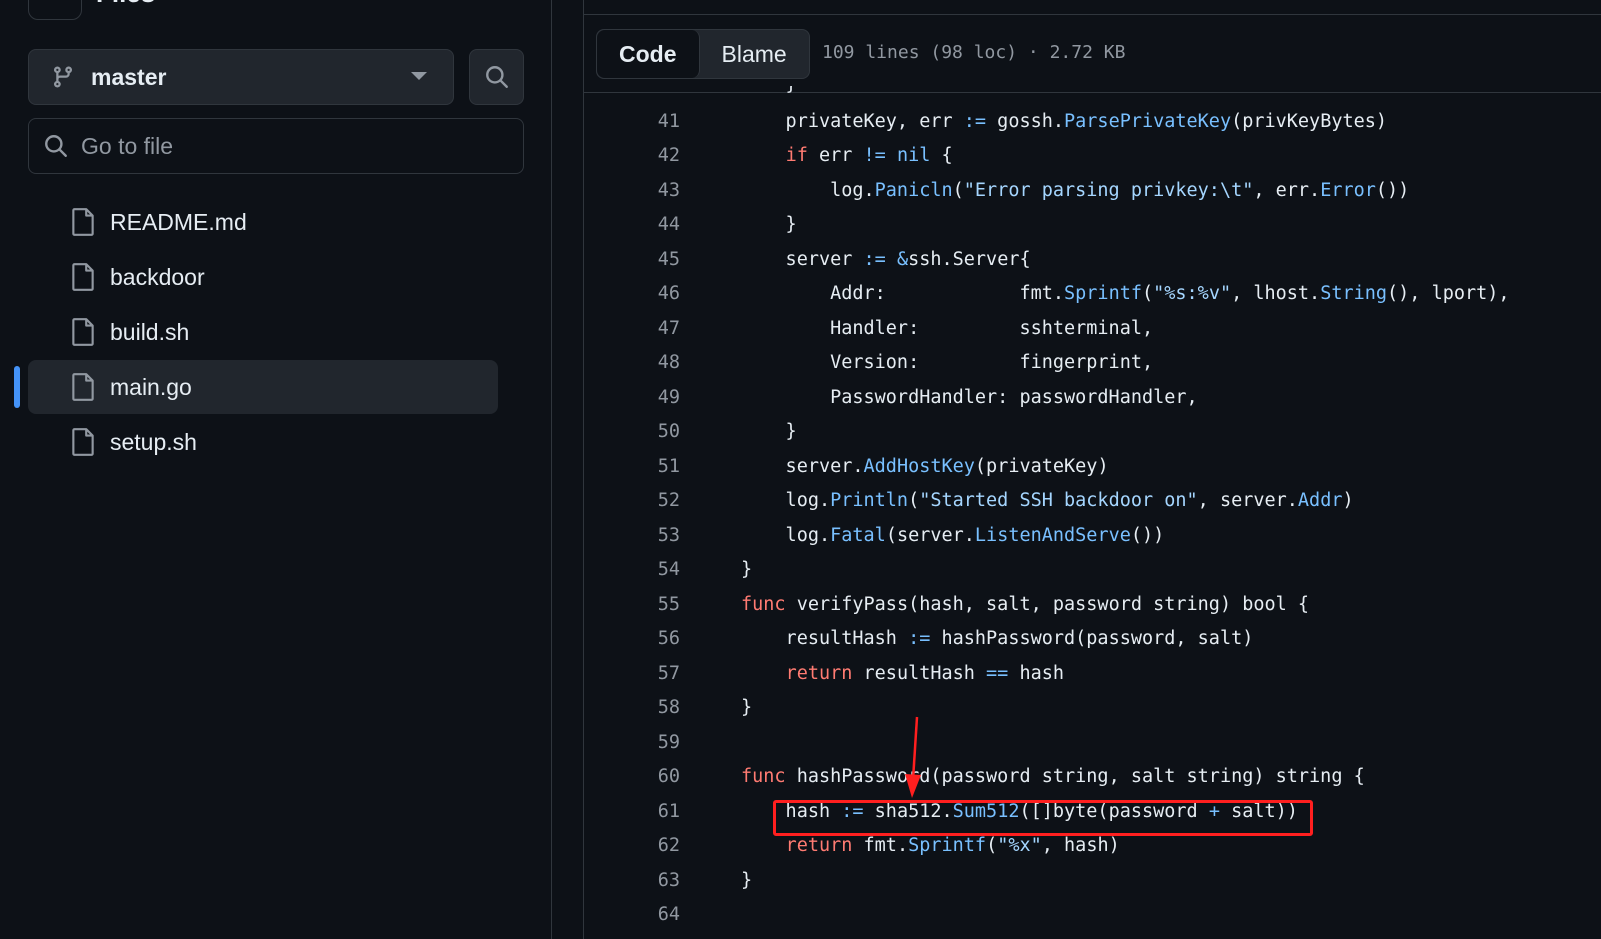 The image size is (1601, 939). I want to click on git-branch-icon, so click(62, 77).